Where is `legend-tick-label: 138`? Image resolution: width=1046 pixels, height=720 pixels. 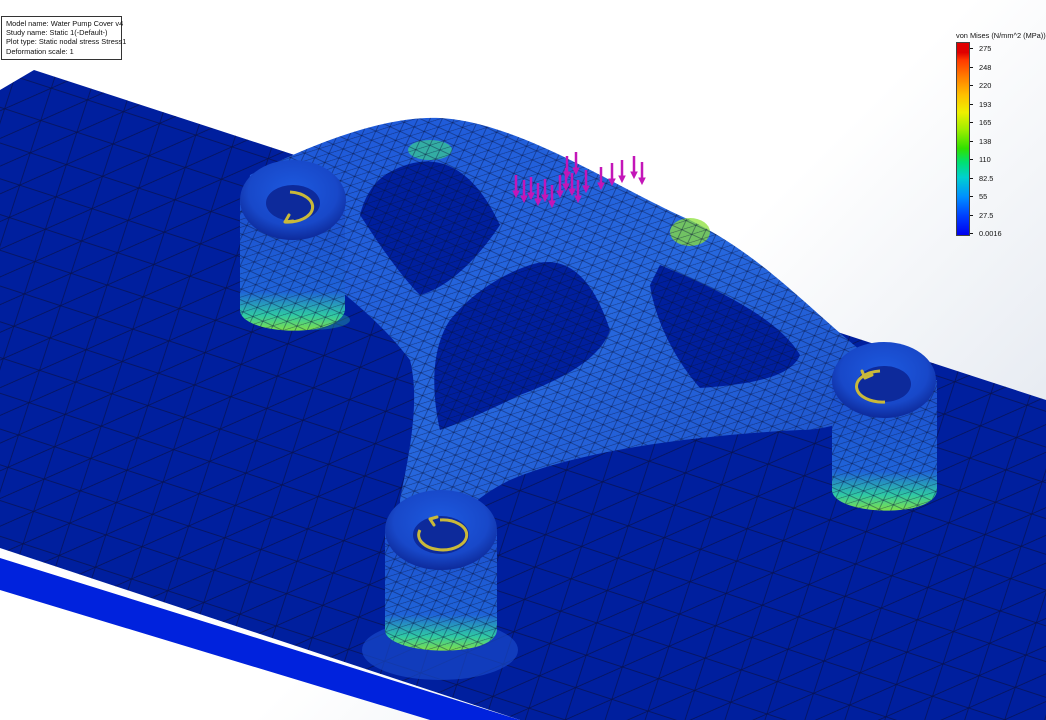 legend-tick-label: 138 is located at coordinates (985, 141).